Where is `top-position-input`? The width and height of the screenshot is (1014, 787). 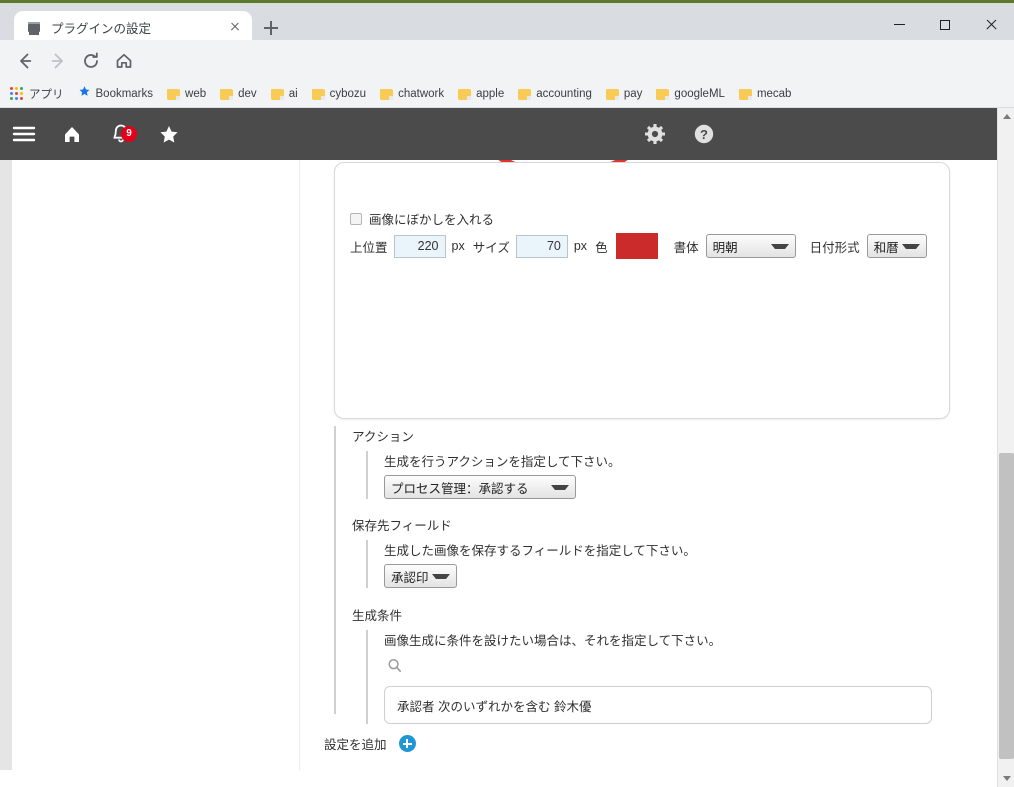
top-position-input is located at coordinates (419, 246).